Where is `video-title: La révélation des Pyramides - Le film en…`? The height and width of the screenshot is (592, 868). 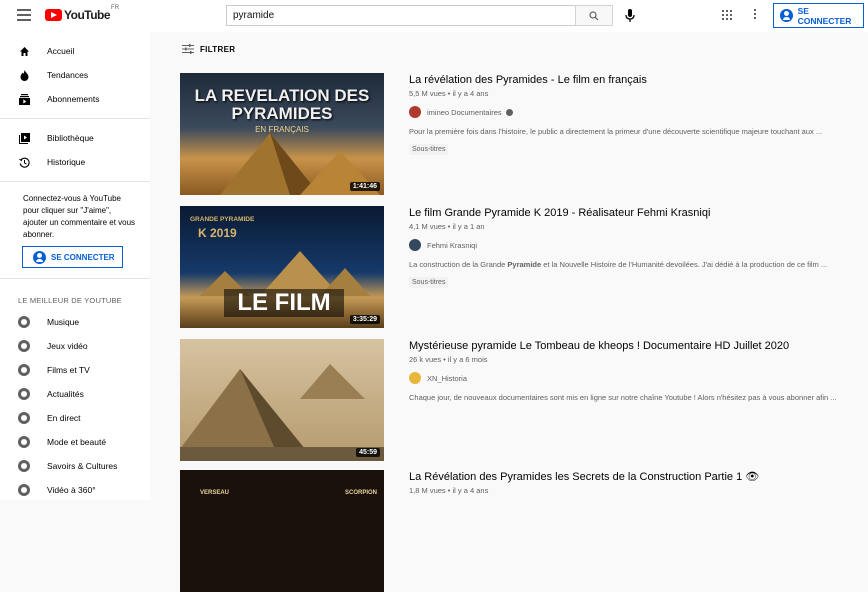
video-title: La révélation des Pyramides - Le film en… is located at coordinates (634, 80).